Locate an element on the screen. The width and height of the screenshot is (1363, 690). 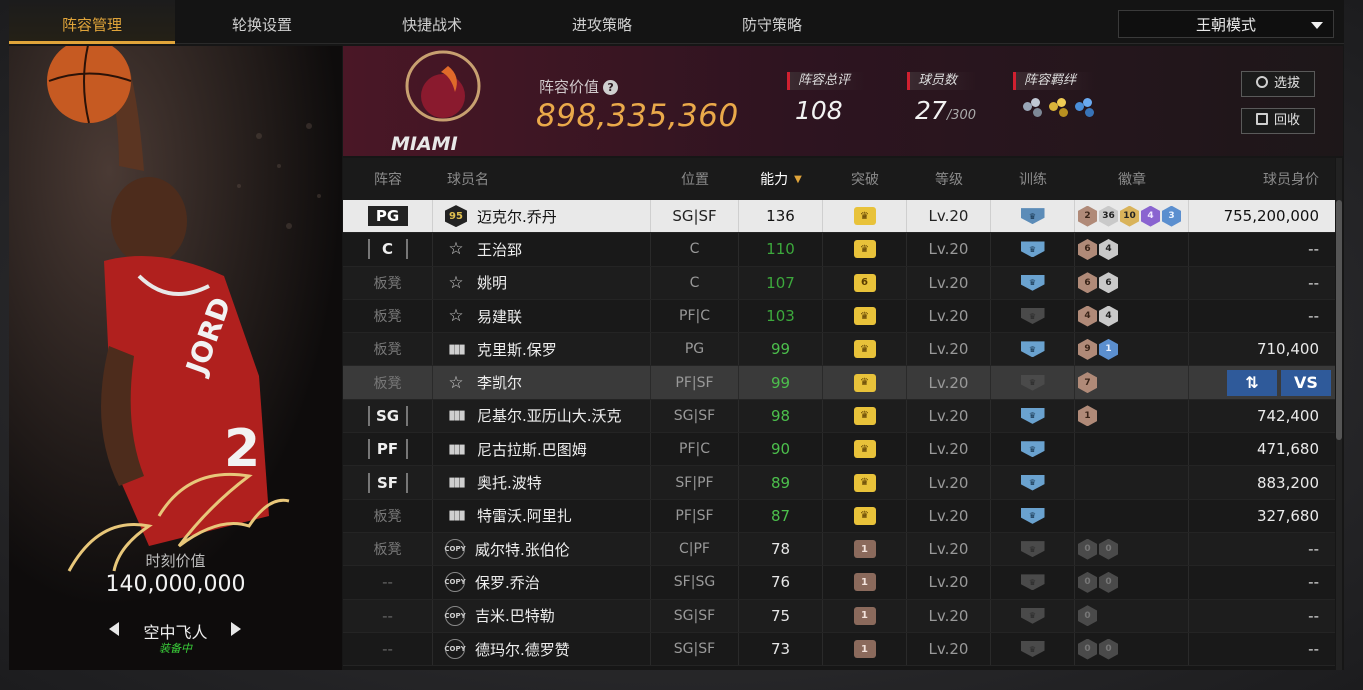
table-row: SF ▮▮▮ 奥托.波特 SF|PF 89 ♛ Lv.20 ♛ 883,200 is located at coordinates (839, 483).